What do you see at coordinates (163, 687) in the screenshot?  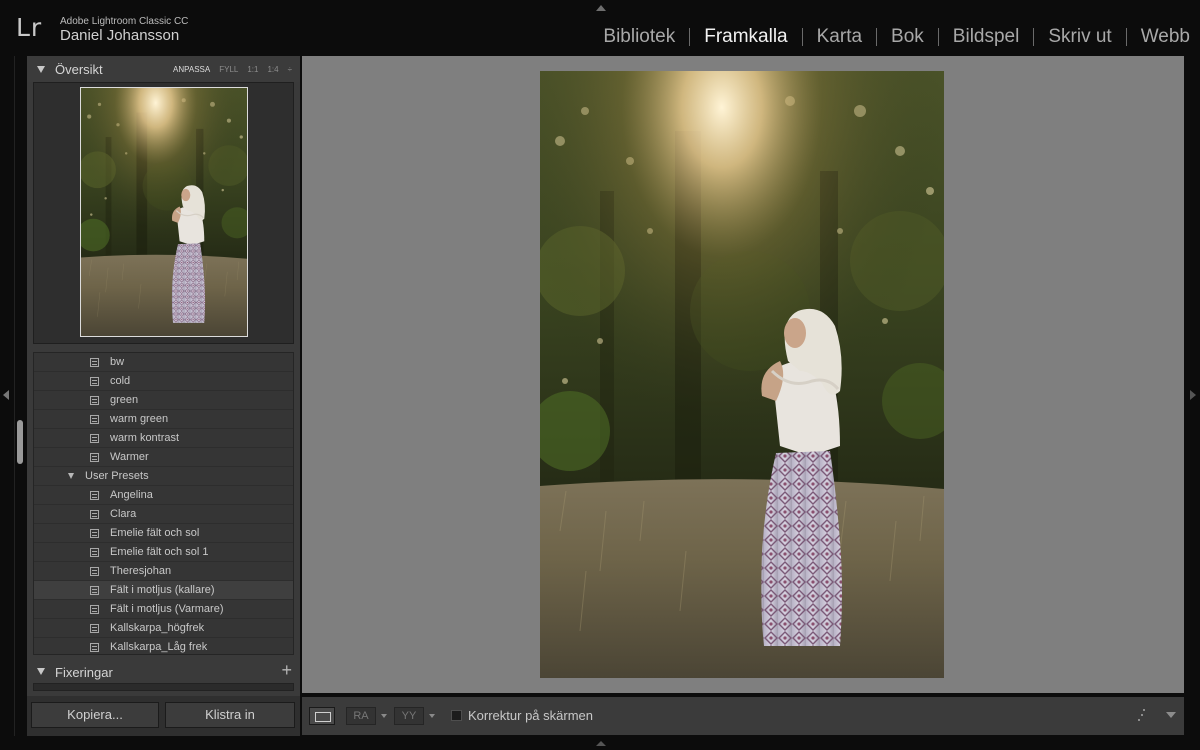 I see `snapshots-list` at bounding box center [163, 687].